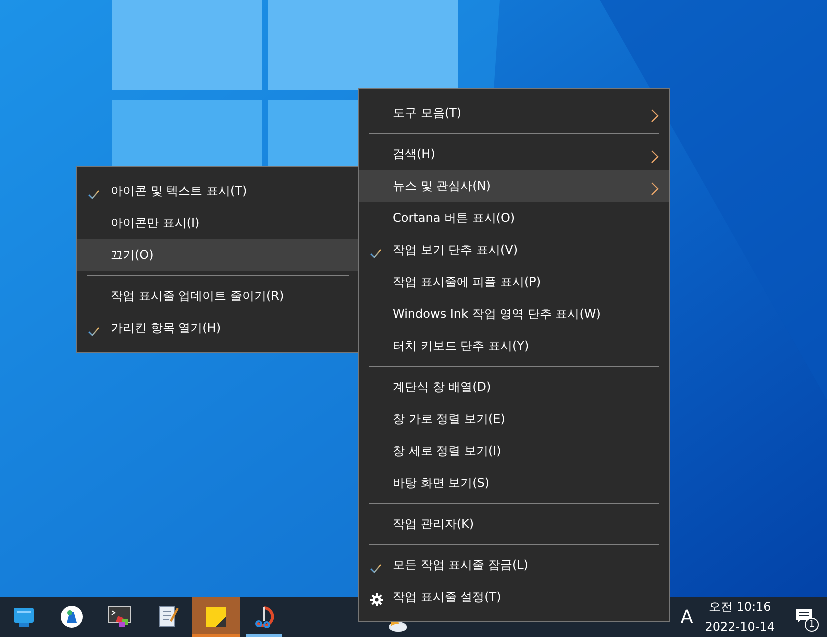  What do you see at coordinates (24, 617) in the screenshot?
I see `monitor-icon` at bounding box center [24, 617].